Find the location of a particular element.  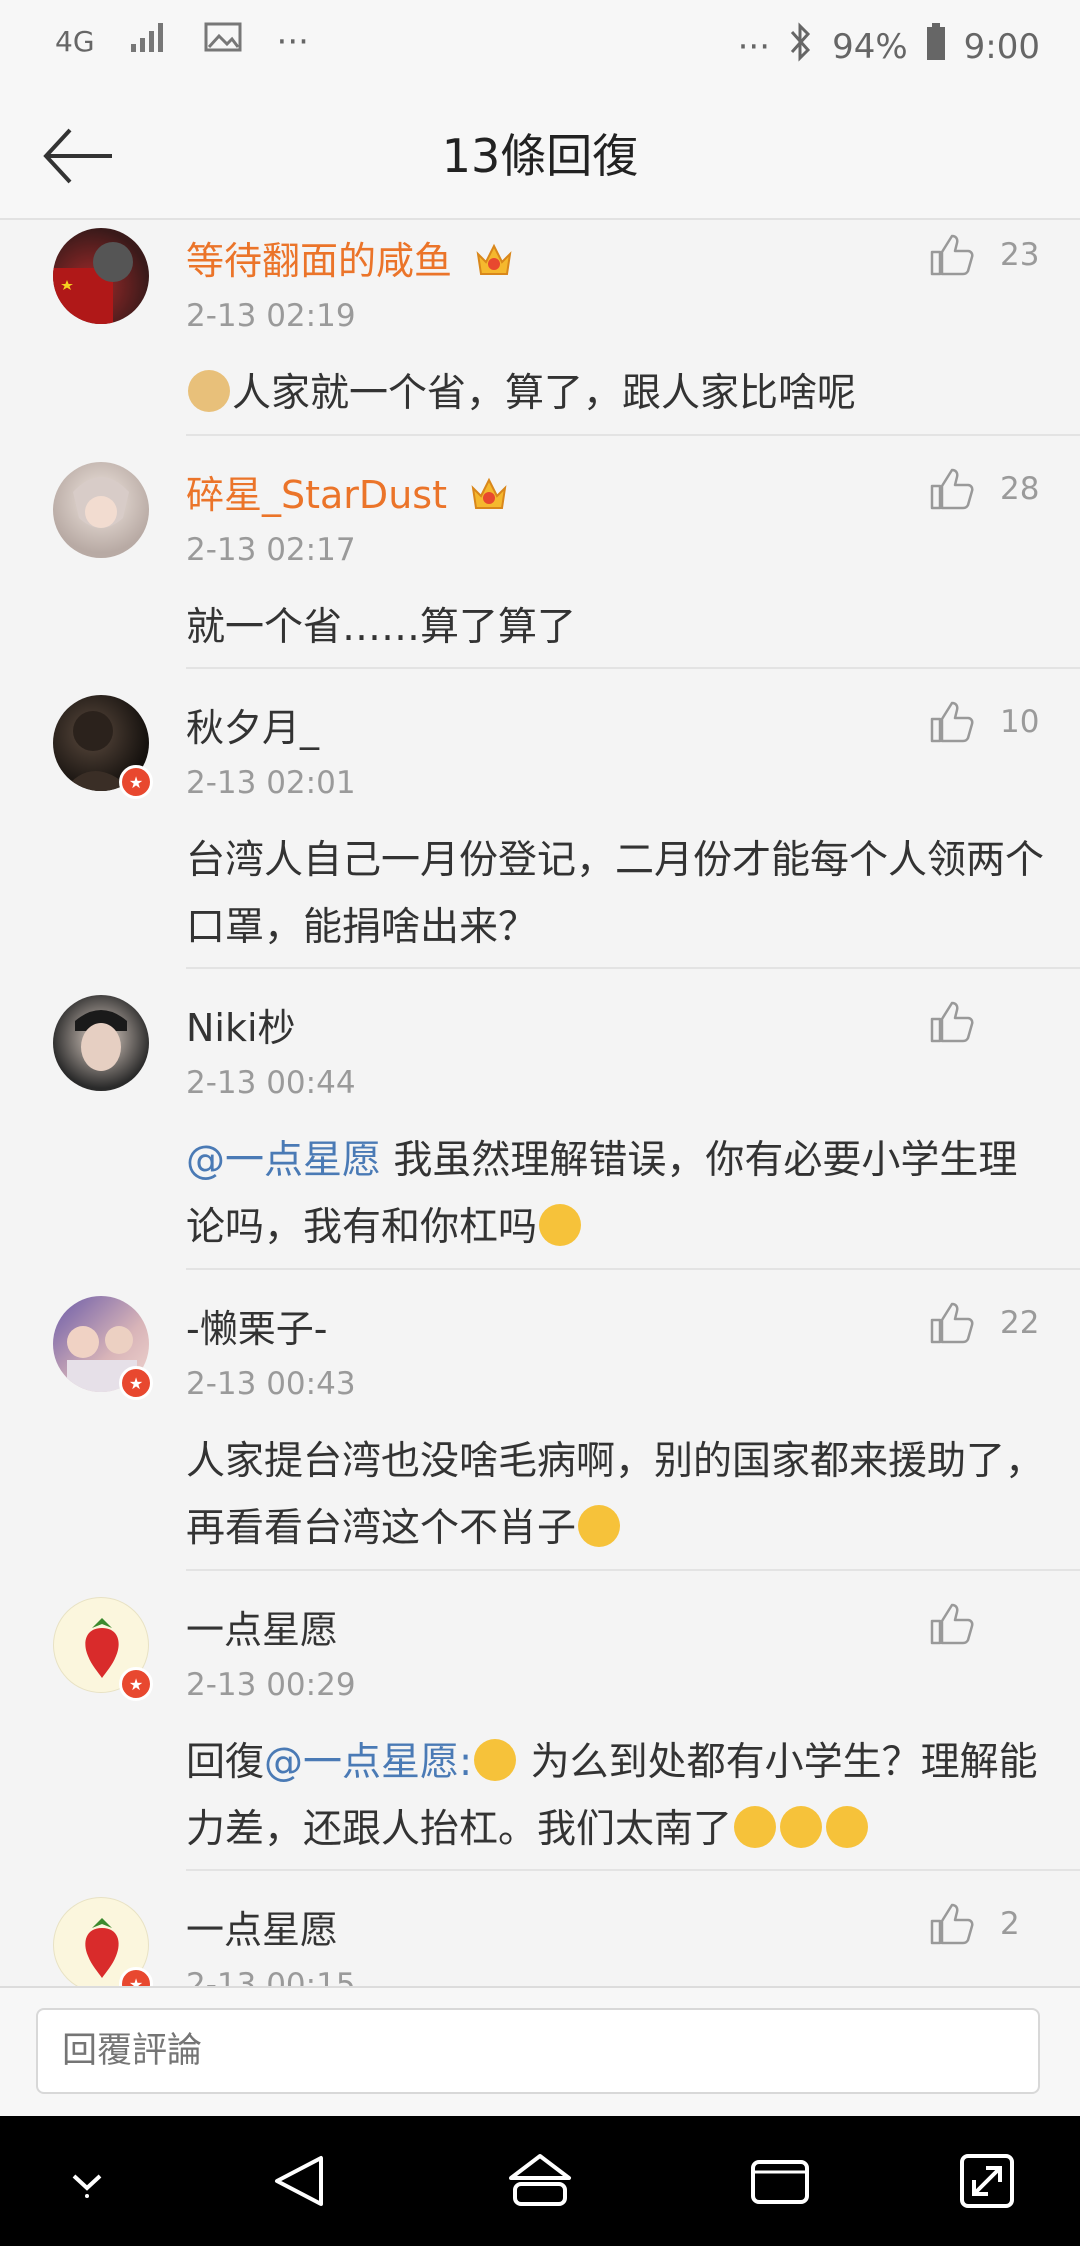

like-count: 23 is located at coordinates (1020, 255).